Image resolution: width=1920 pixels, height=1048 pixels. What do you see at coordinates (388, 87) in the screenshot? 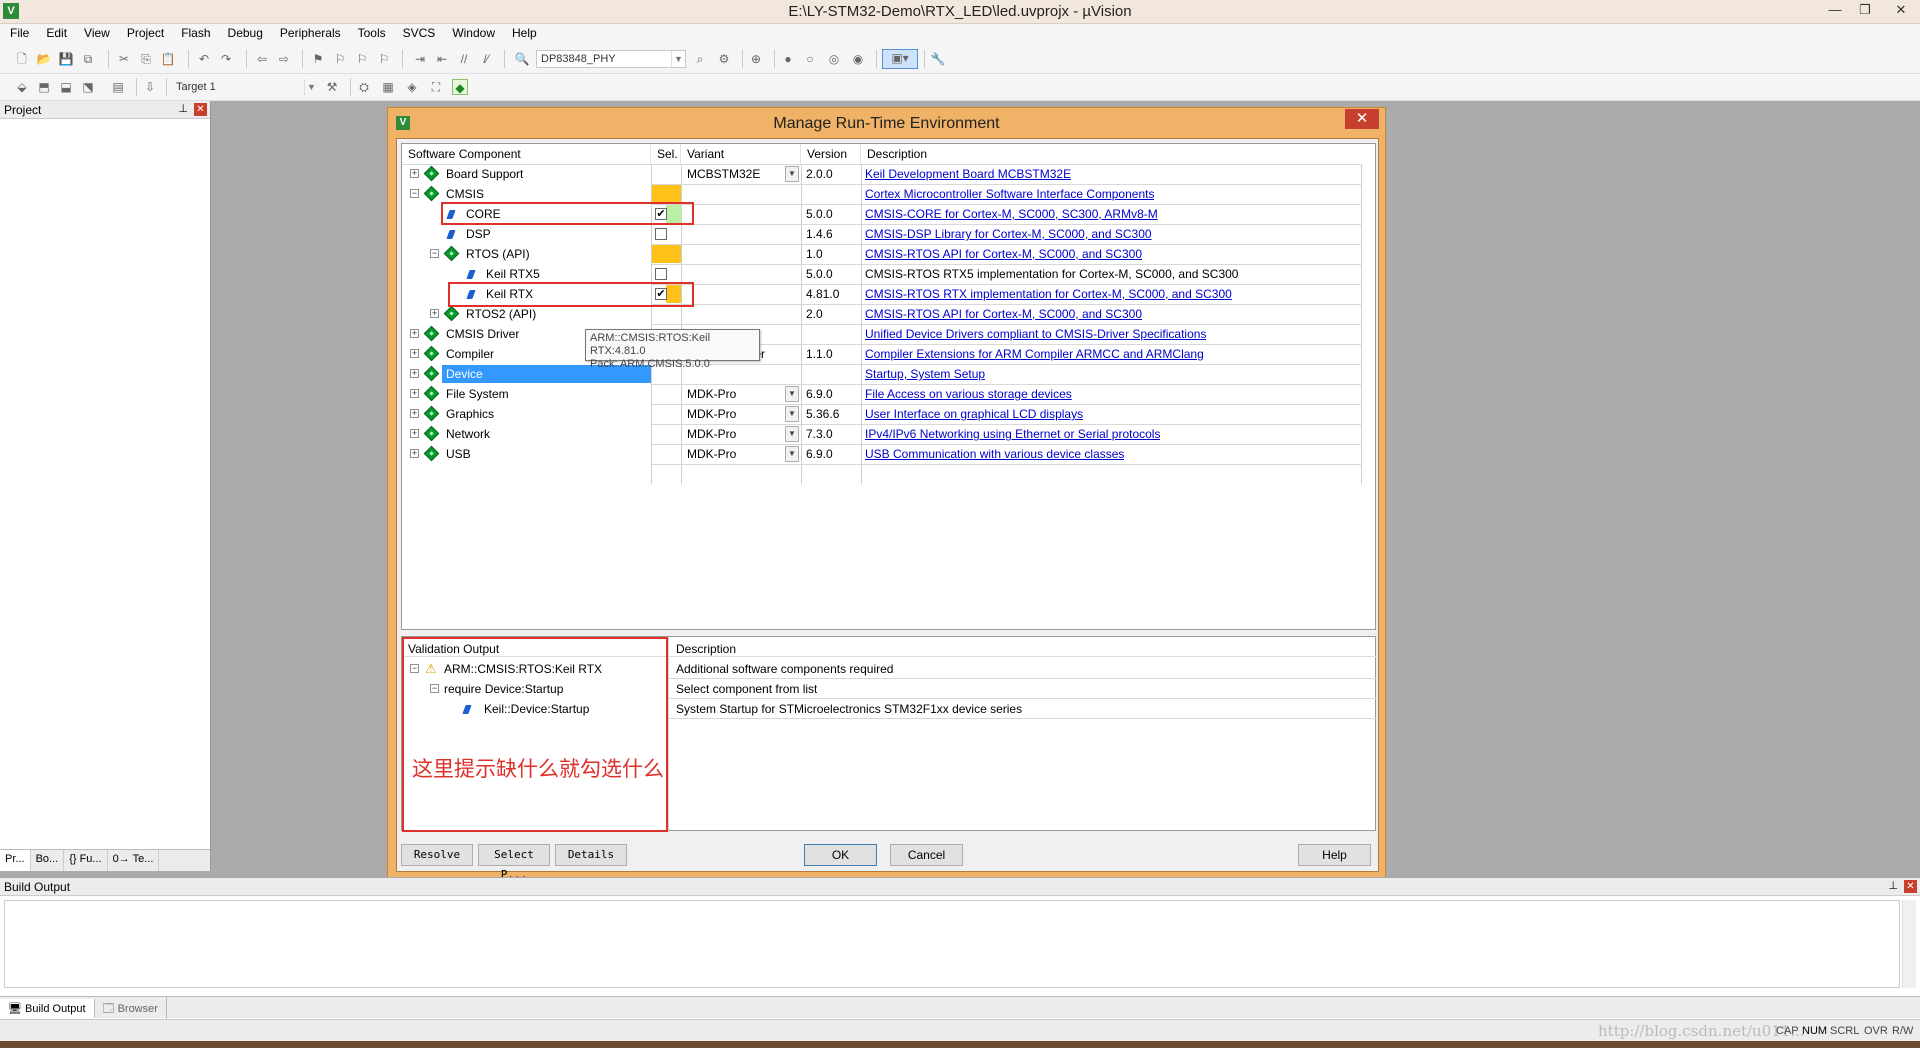
I see `manage-project-items-icon: ▦` at bounding box center [388, 87].